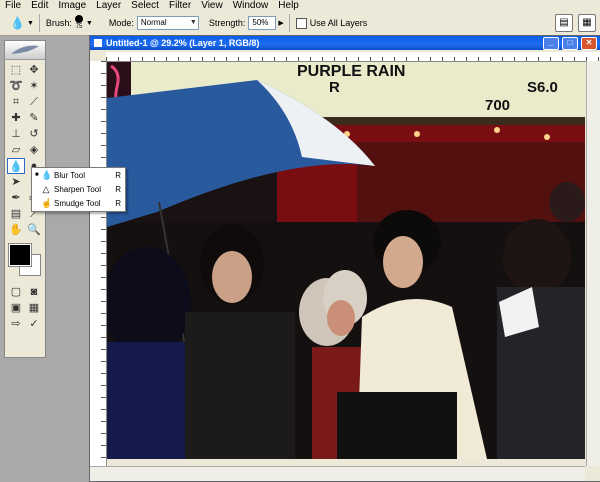  What do you see at coordinates (17, 23) in the screenshot?
I see `tool-preset-picker: 💧` at bounding box center [17, 23].